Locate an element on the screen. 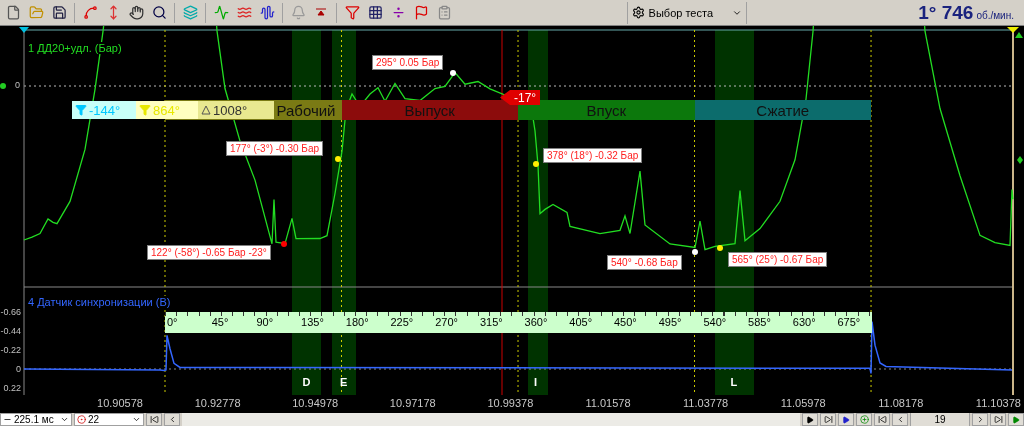 The width and height of the screenshot is (1024, 426). zone-label: D is located at coordinates (306, 382).